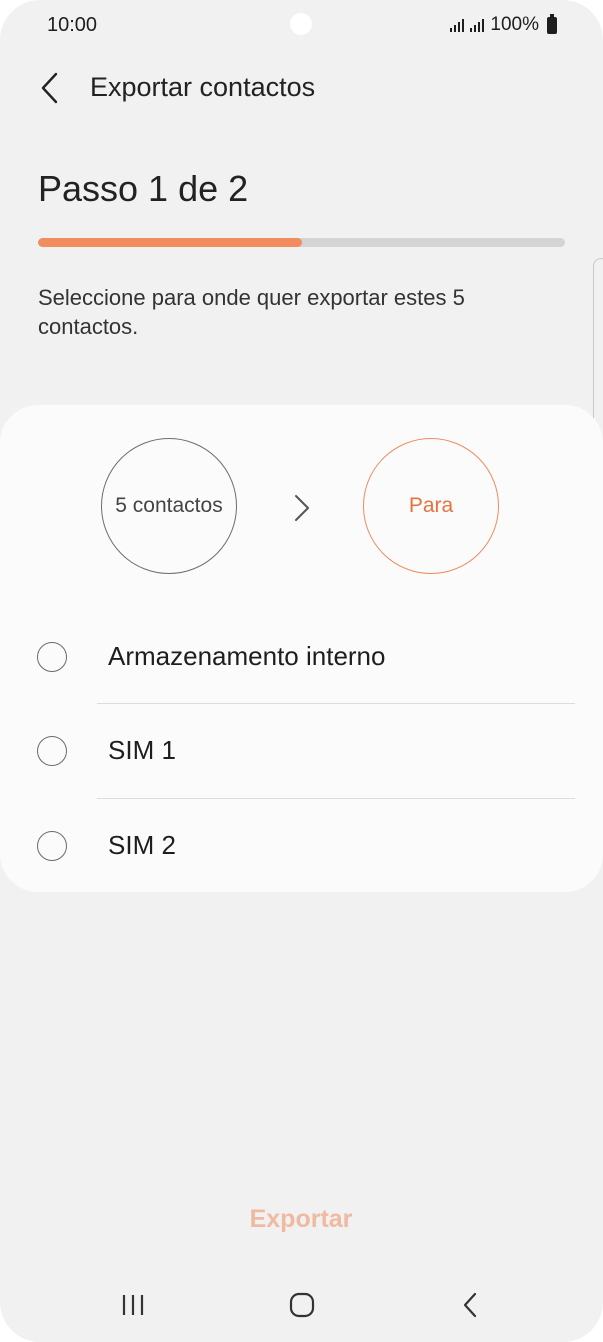  Describe the element at coordinates (301, 1219) in the screenshot. I see `export-button: Exportar` at that location.